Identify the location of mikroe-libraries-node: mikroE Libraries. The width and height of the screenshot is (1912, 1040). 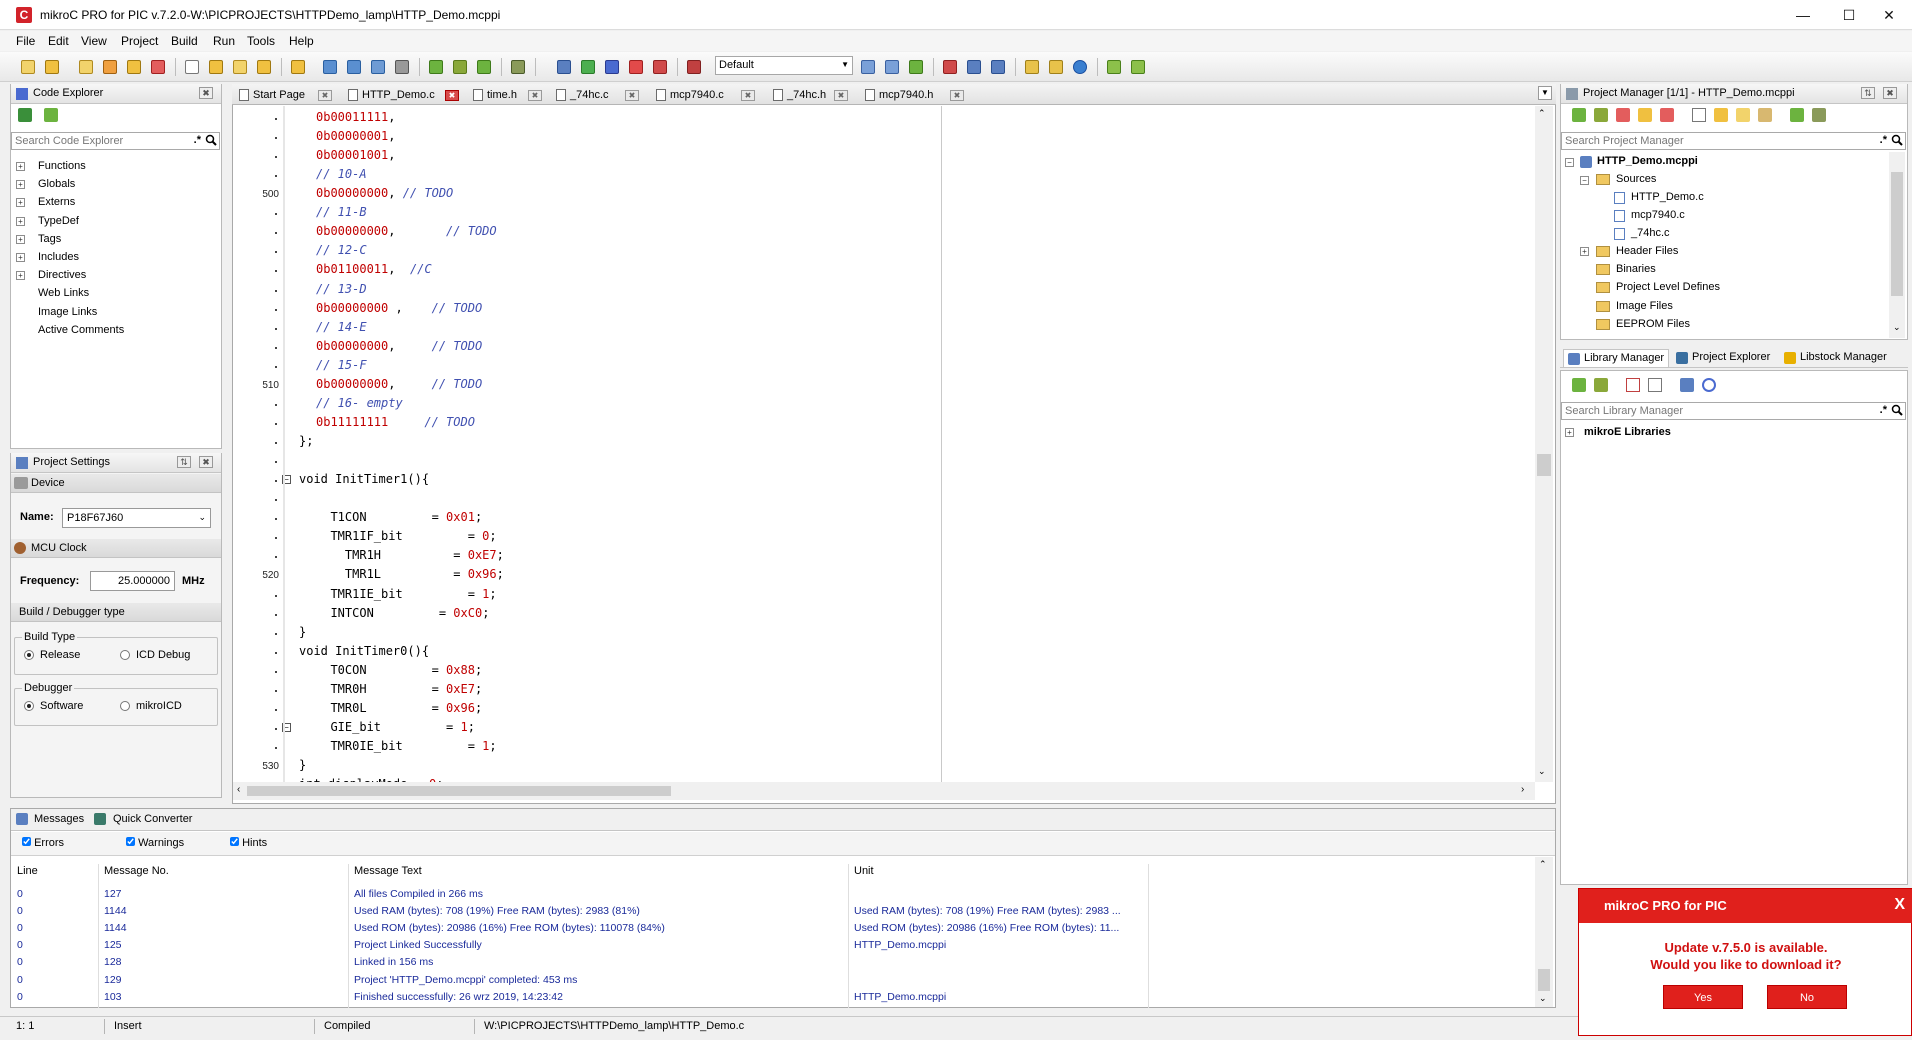
(1627, 432).